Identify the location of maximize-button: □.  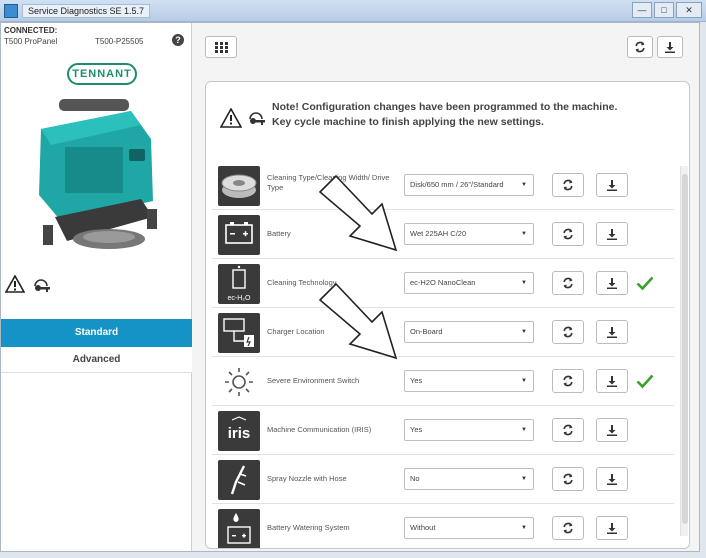
(664, 10).